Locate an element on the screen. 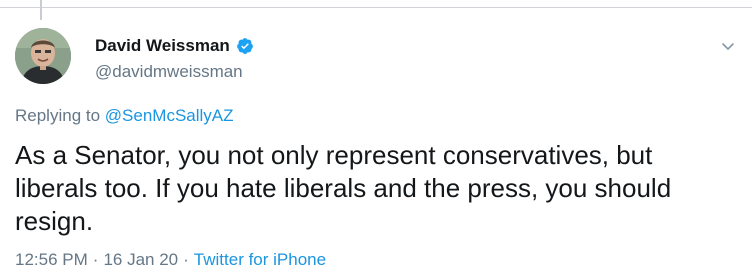  user-avatar-photo is located at coordinates (43, 56).